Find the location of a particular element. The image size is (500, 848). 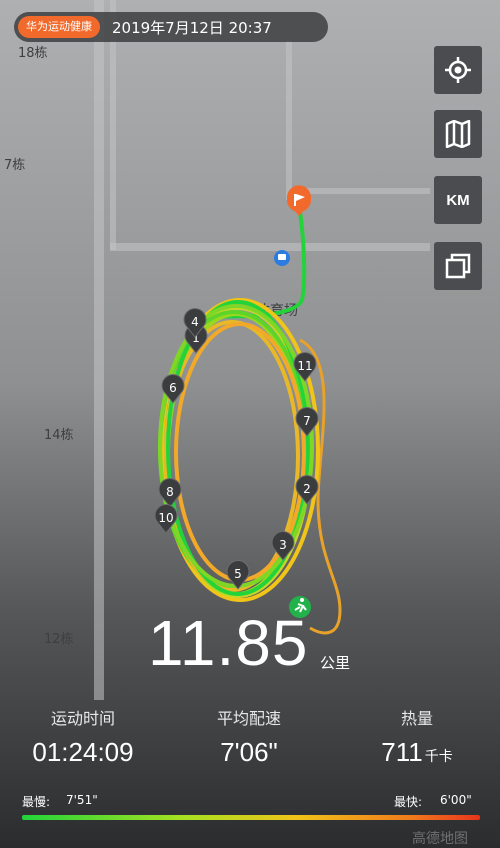

fastest-pace-label: 最快: is located at coordinates (408, 802).